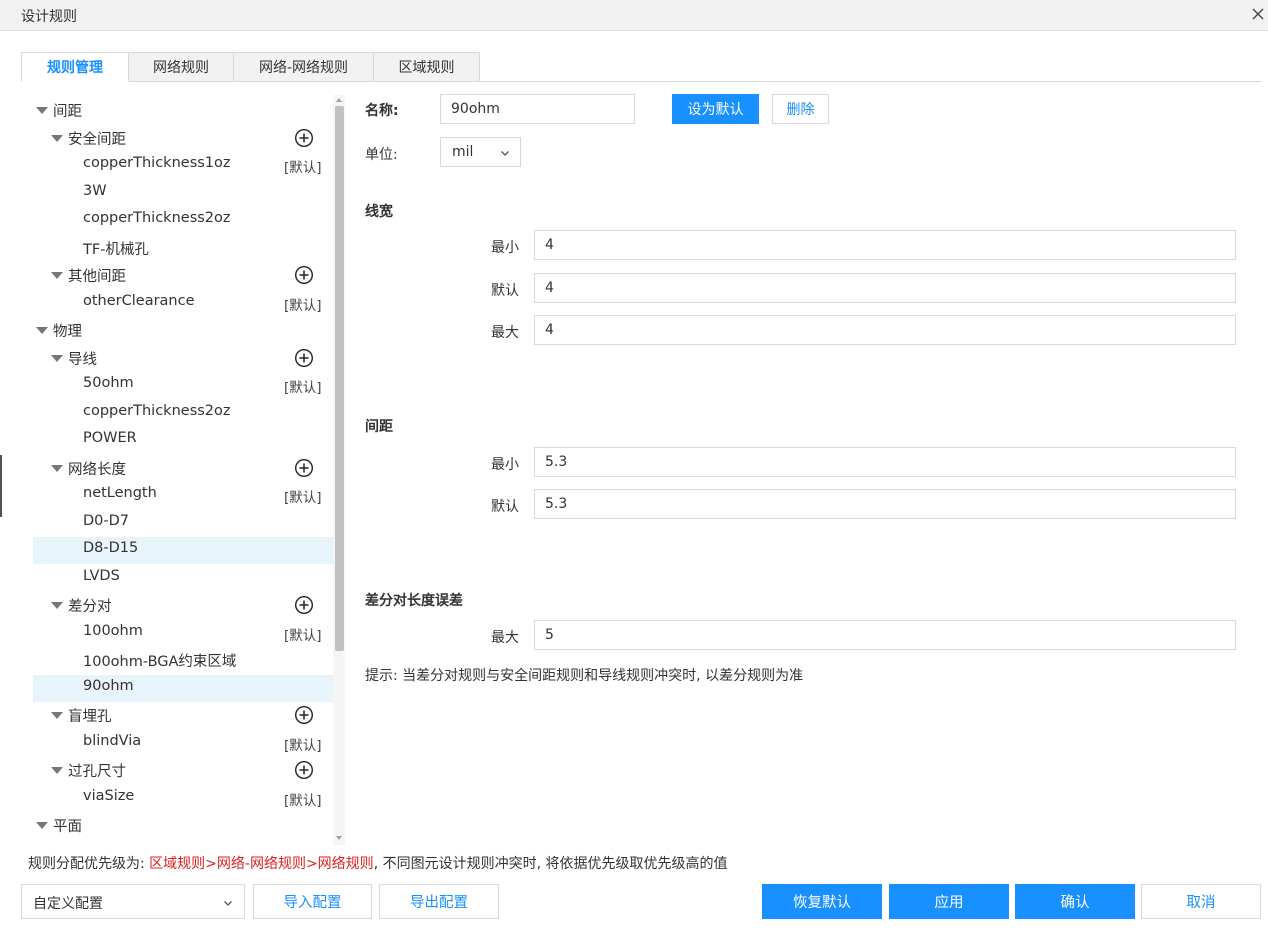 The width and height of the screenshot is (1268, 930). I want to click on config-select: 自定义配置, so click(133, 901).